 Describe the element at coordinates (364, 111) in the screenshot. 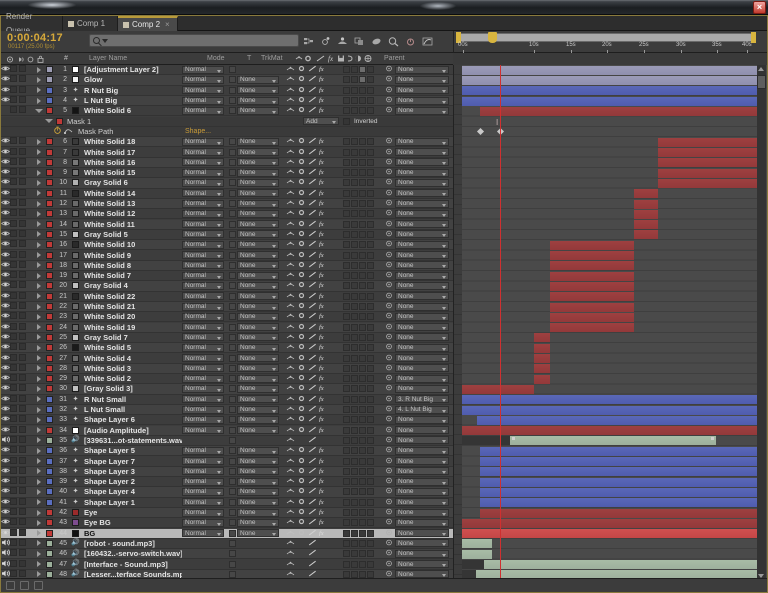

I see `layer-render-switches` at that location.